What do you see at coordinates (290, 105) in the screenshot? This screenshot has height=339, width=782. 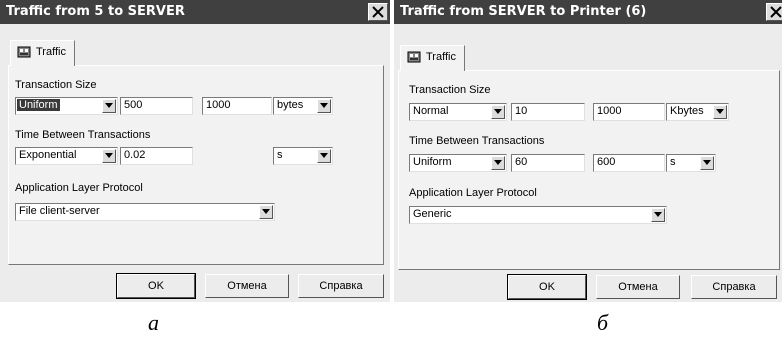 I see `size-unit-value: bytes` at bounding box center [290, 105].